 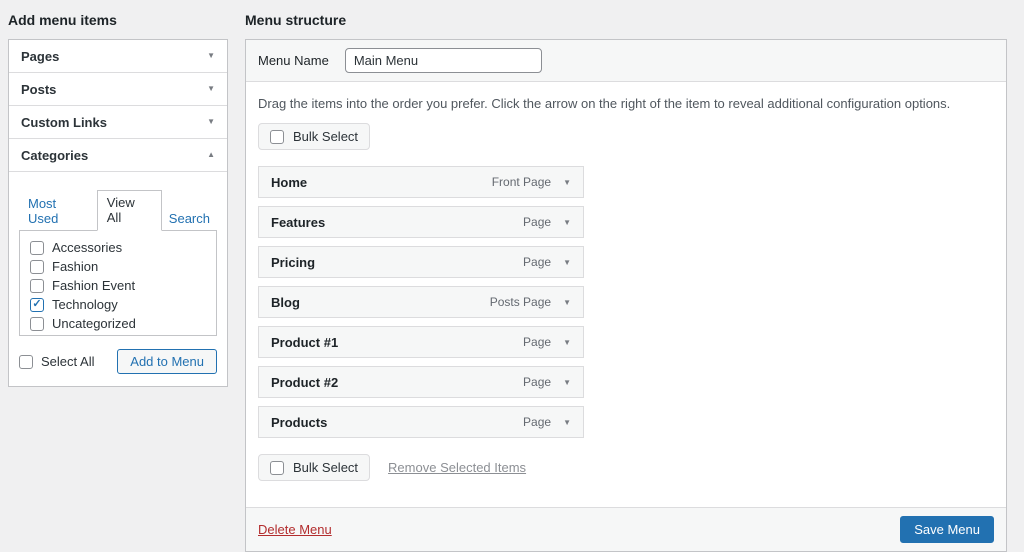 I want to click on menu-structure-title: Menu structure, so click(x=296, y=20).